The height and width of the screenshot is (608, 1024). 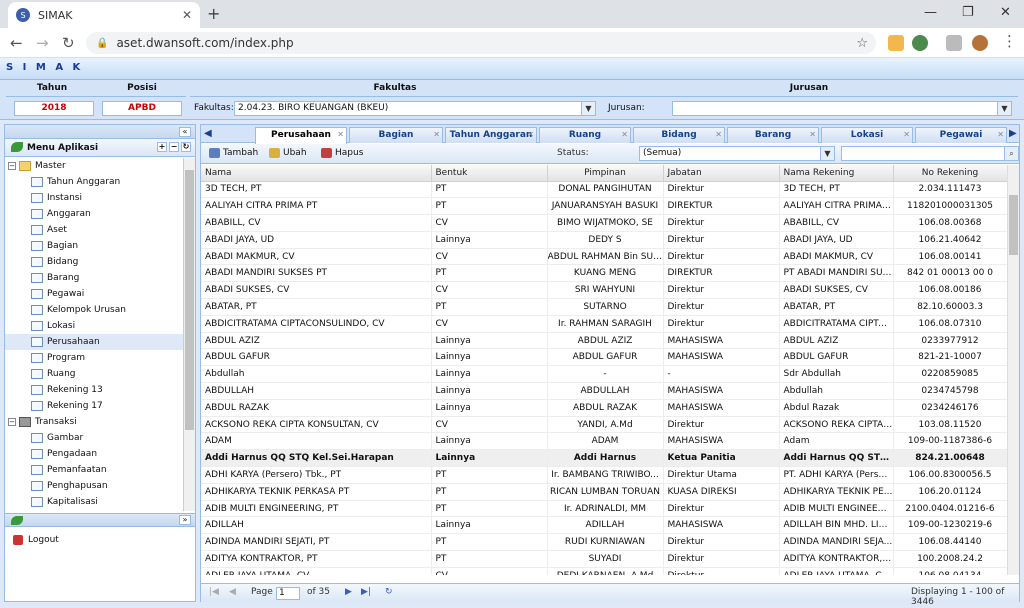 What do you see at coordinates (862, 43) in the screenshot?
I see `bookmark-star-icon: ☆` at bounding box center [862, 43].